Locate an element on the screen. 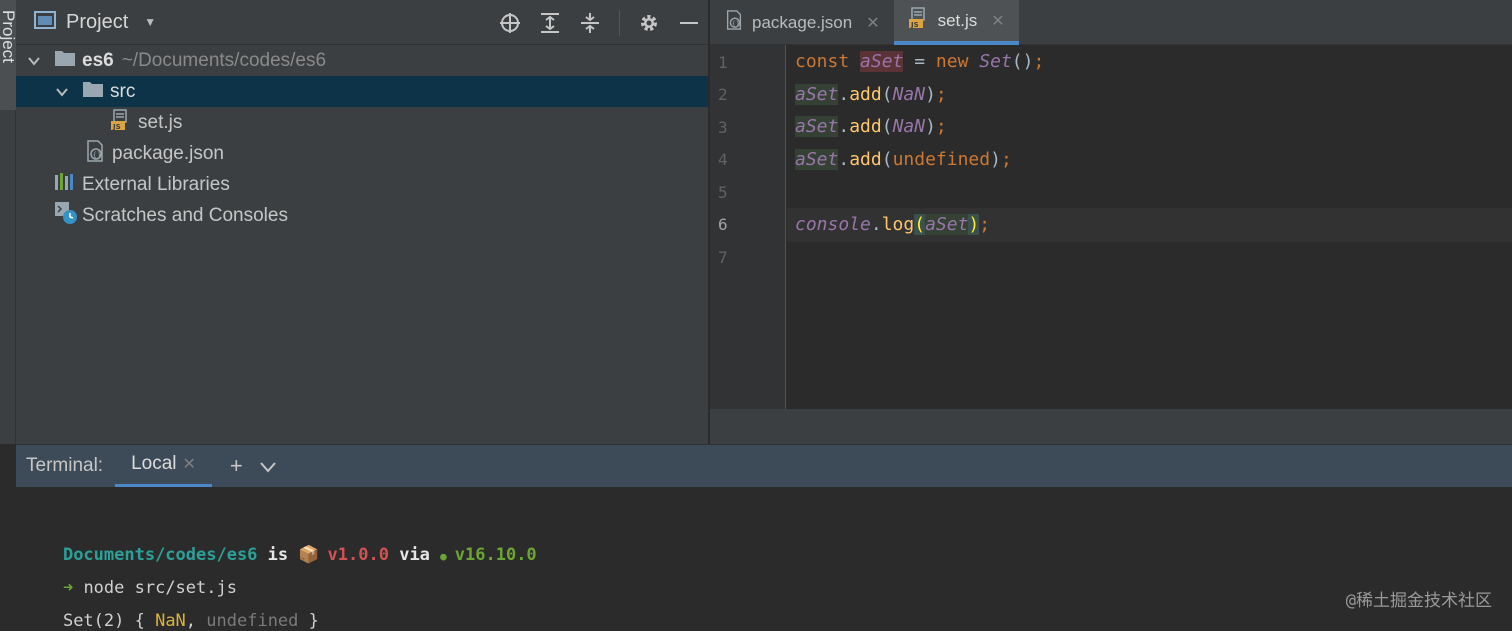 The image size is (1512, 631). matched-brace: ) is located at coordinates (974, 224).